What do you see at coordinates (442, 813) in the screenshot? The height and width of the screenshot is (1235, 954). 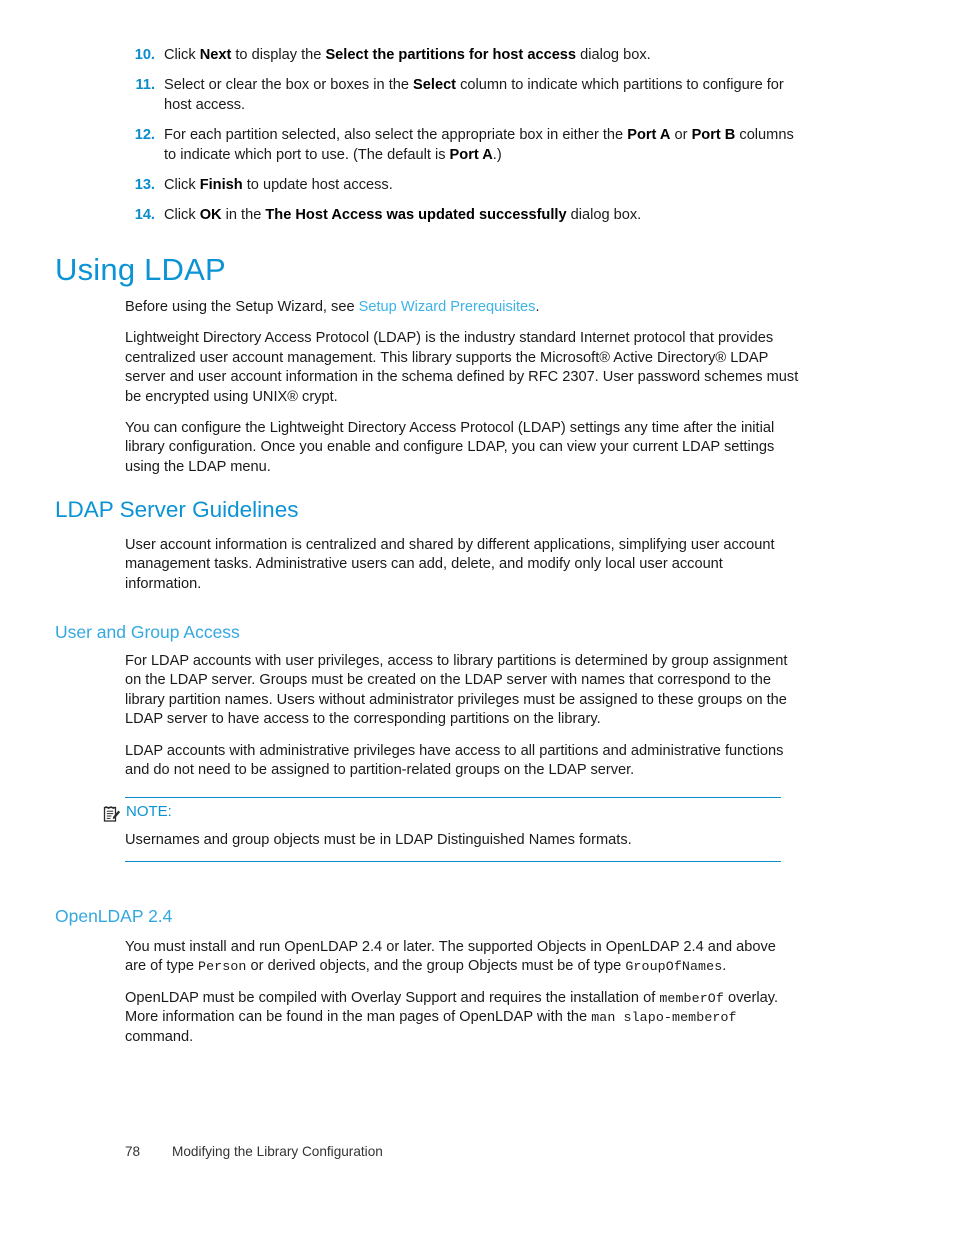 I see `note-header: NOTE:` at bounding box center [442, 813].